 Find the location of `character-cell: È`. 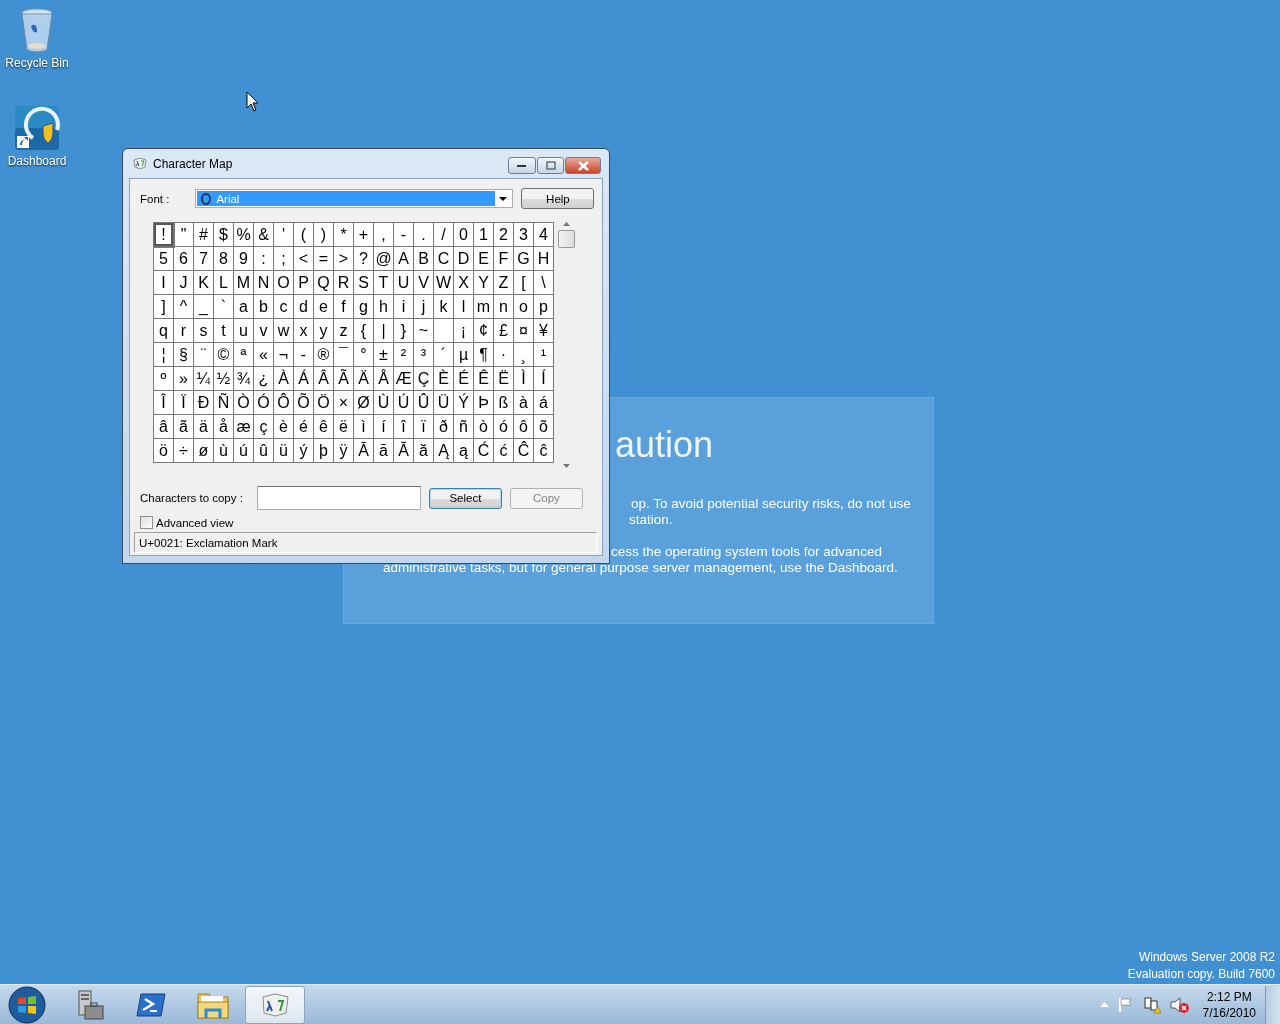

character-cell: È is located at coordinates (444, 379).